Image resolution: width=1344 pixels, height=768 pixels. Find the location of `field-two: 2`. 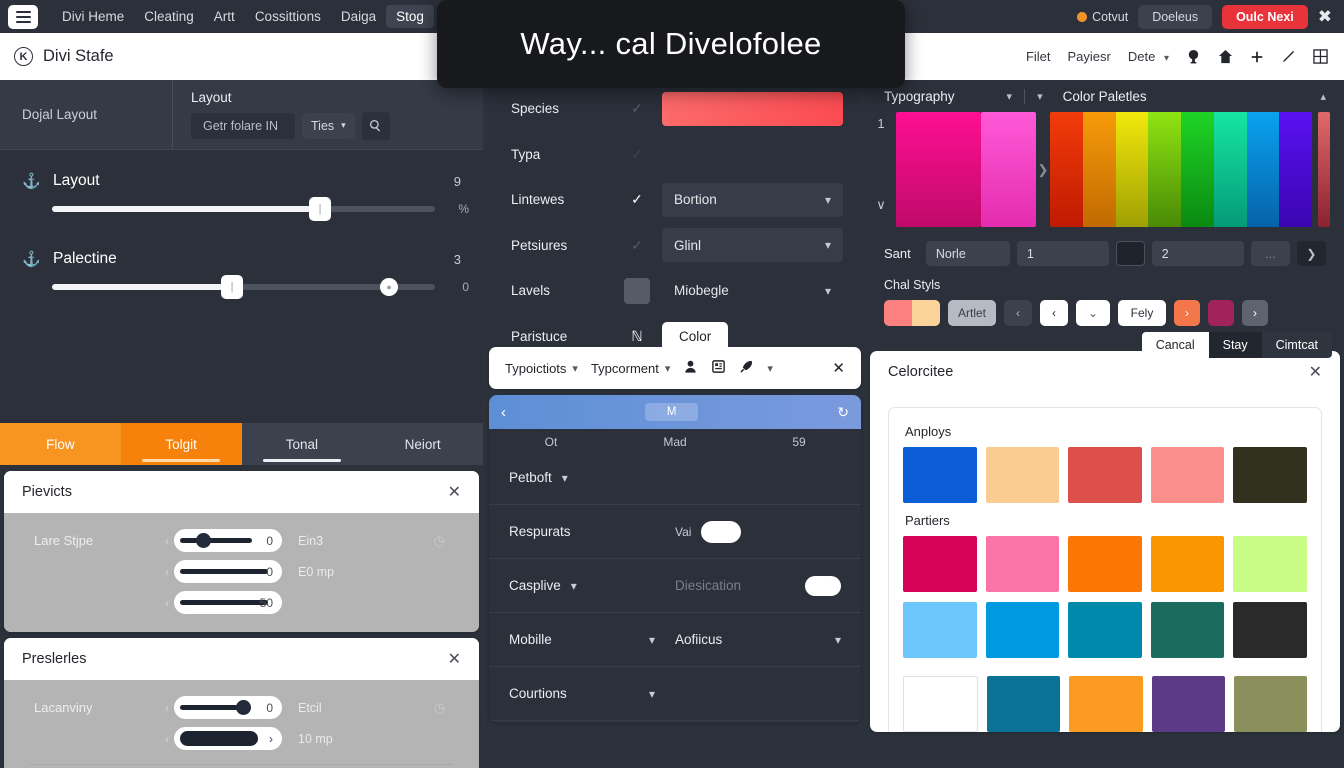

field-two: 2 is located at coordinates (1197, 253).